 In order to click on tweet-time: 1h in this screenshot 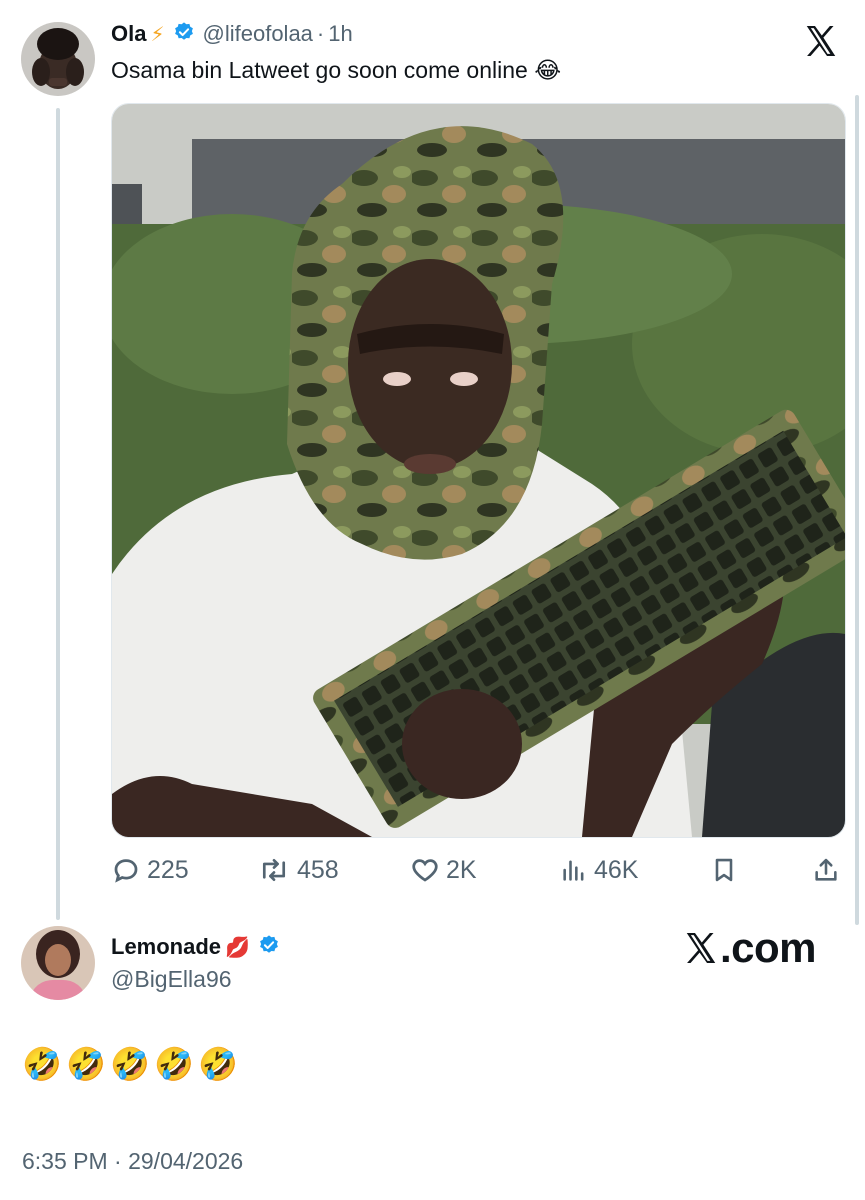, I will do `click(340, 34)`.